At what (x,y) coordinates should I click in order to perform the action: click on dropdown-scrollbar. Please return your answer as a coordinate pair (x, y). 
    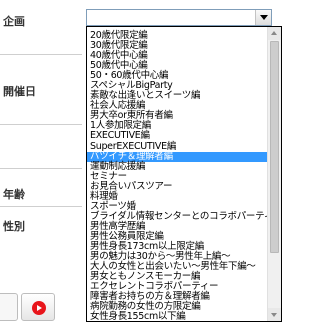
    Looking at the image, I should click on (274, 174).